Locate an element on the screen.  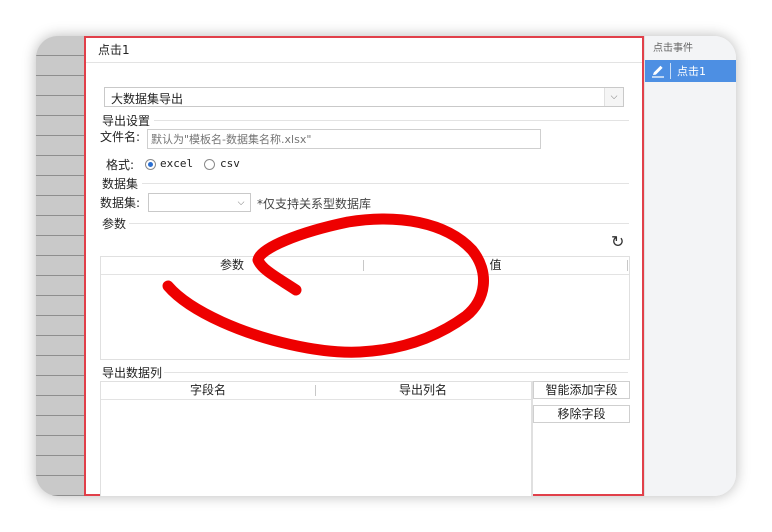
event-item-divider is located at coordinates (670, 71).